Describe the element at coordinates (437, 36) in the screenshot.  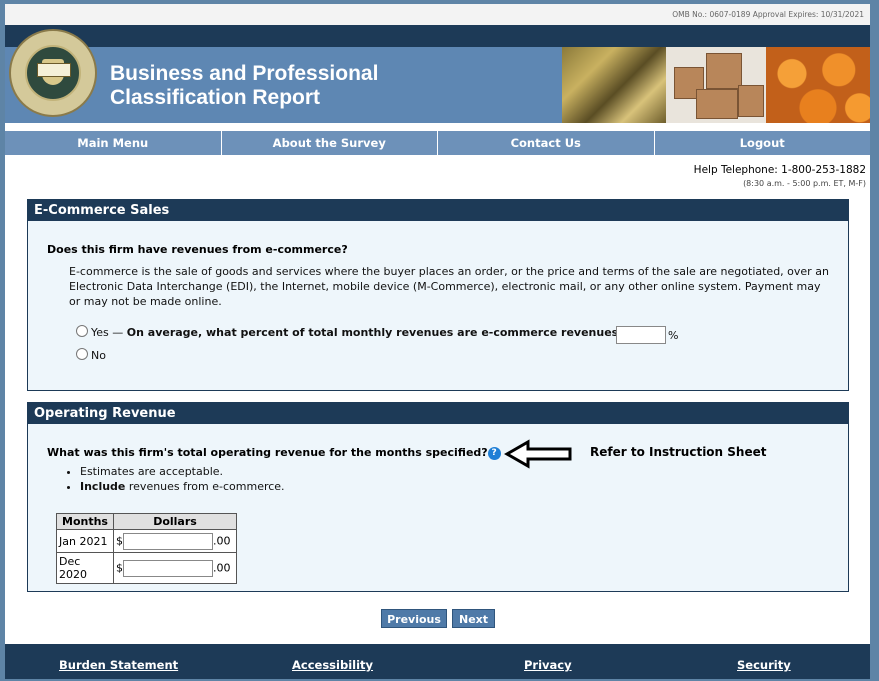
I see `top-stripe` at that location.